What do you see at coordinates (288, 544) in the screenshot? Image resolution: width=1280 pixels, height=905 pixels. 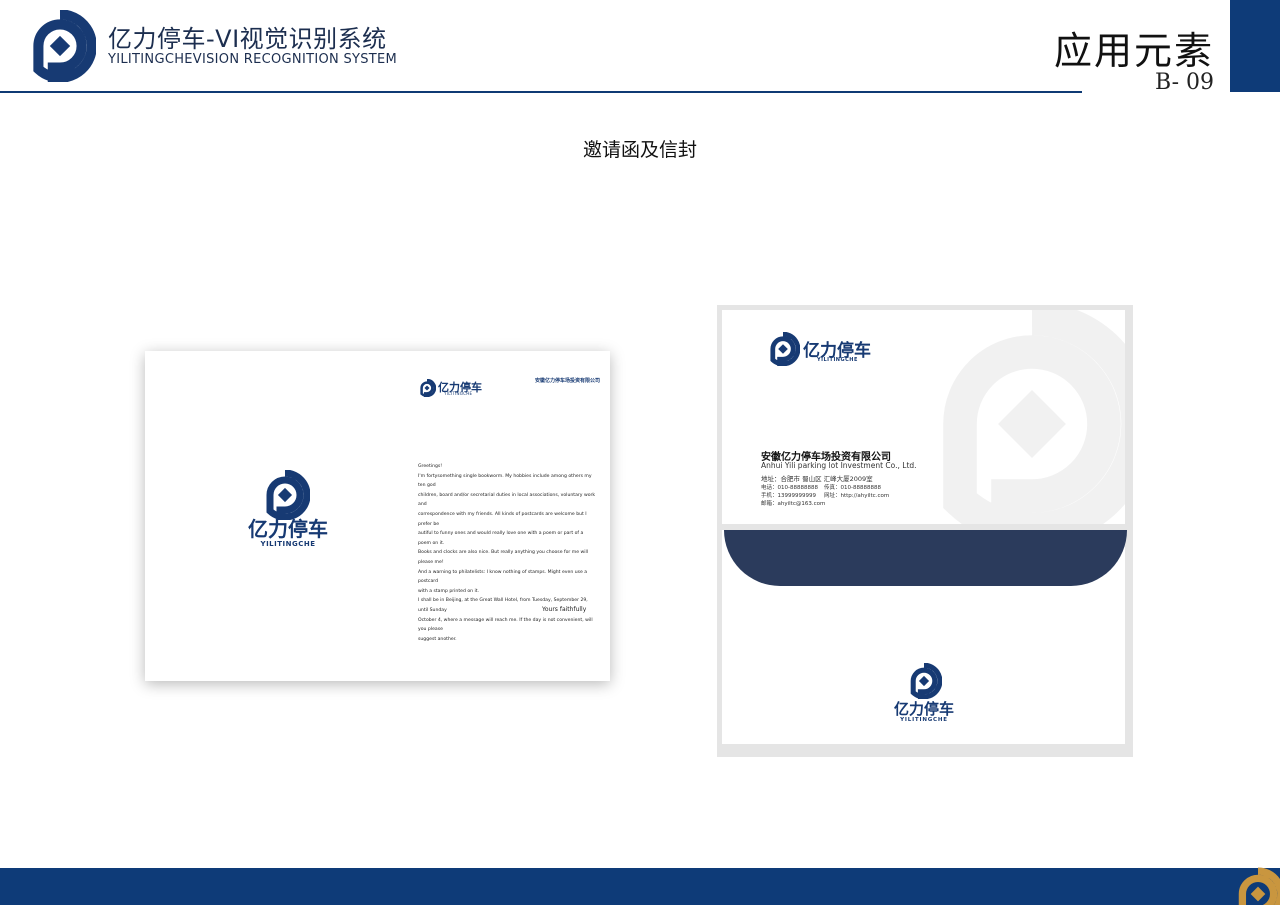 I see `letter-logo-en: YILITINGCHE` at bounding box center [288, 544].